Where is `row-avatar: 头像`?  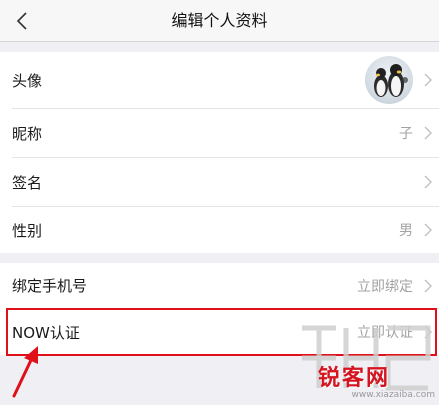 row-avatar: 头像 is located at coordinates (219, 80).